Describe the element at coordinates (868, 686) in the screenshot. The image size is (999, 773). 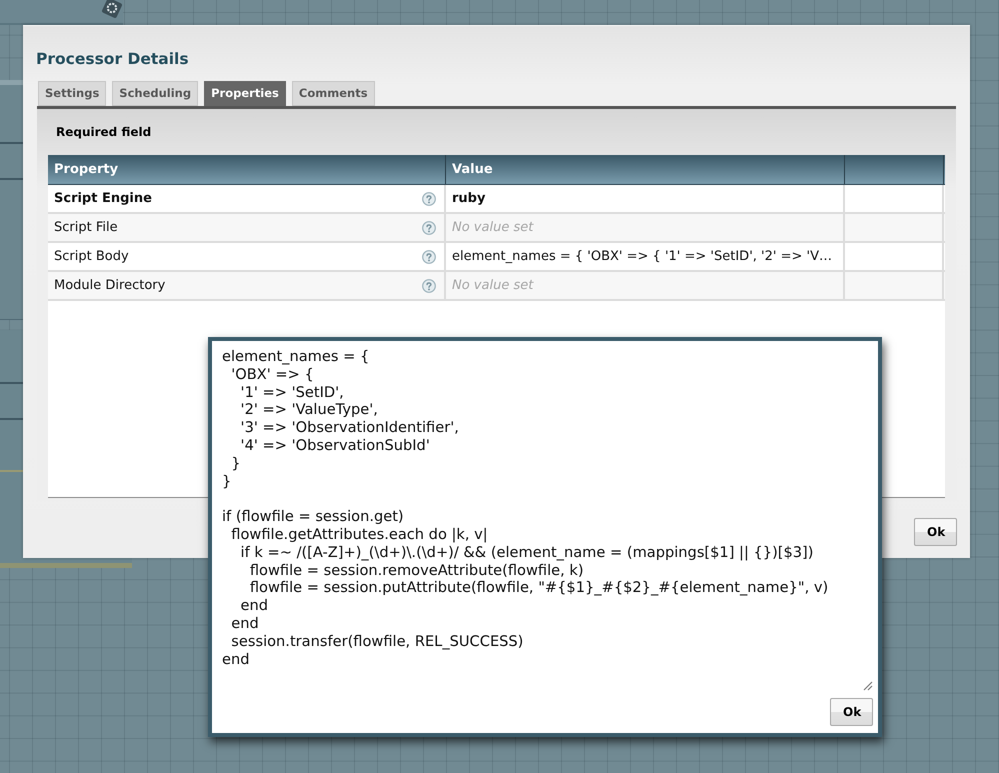
I see `resize-handle-icon` at that location.